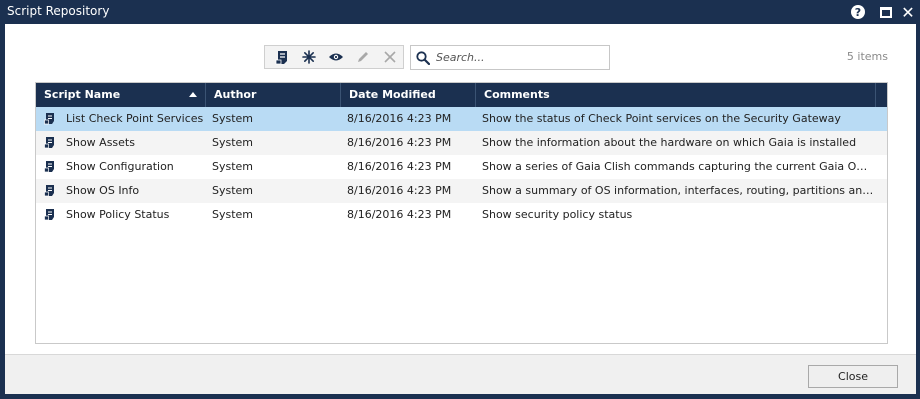  I want to click on maximize-icon, so click(886, 12).